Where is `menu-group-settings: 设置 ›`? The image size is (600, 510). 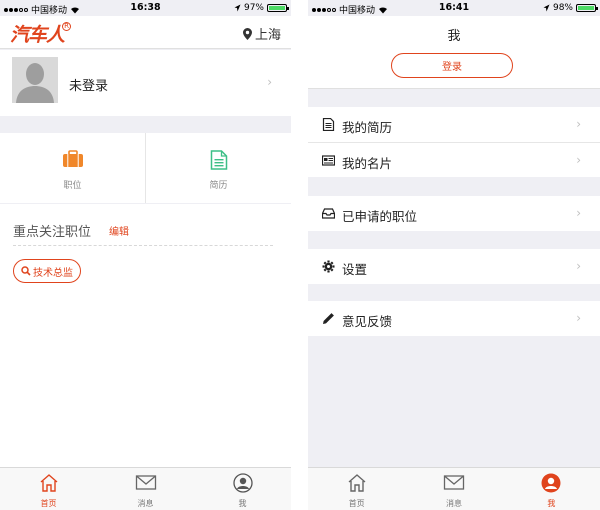
menu-group-settings: 设置 › is located at coordinates (454, 266).